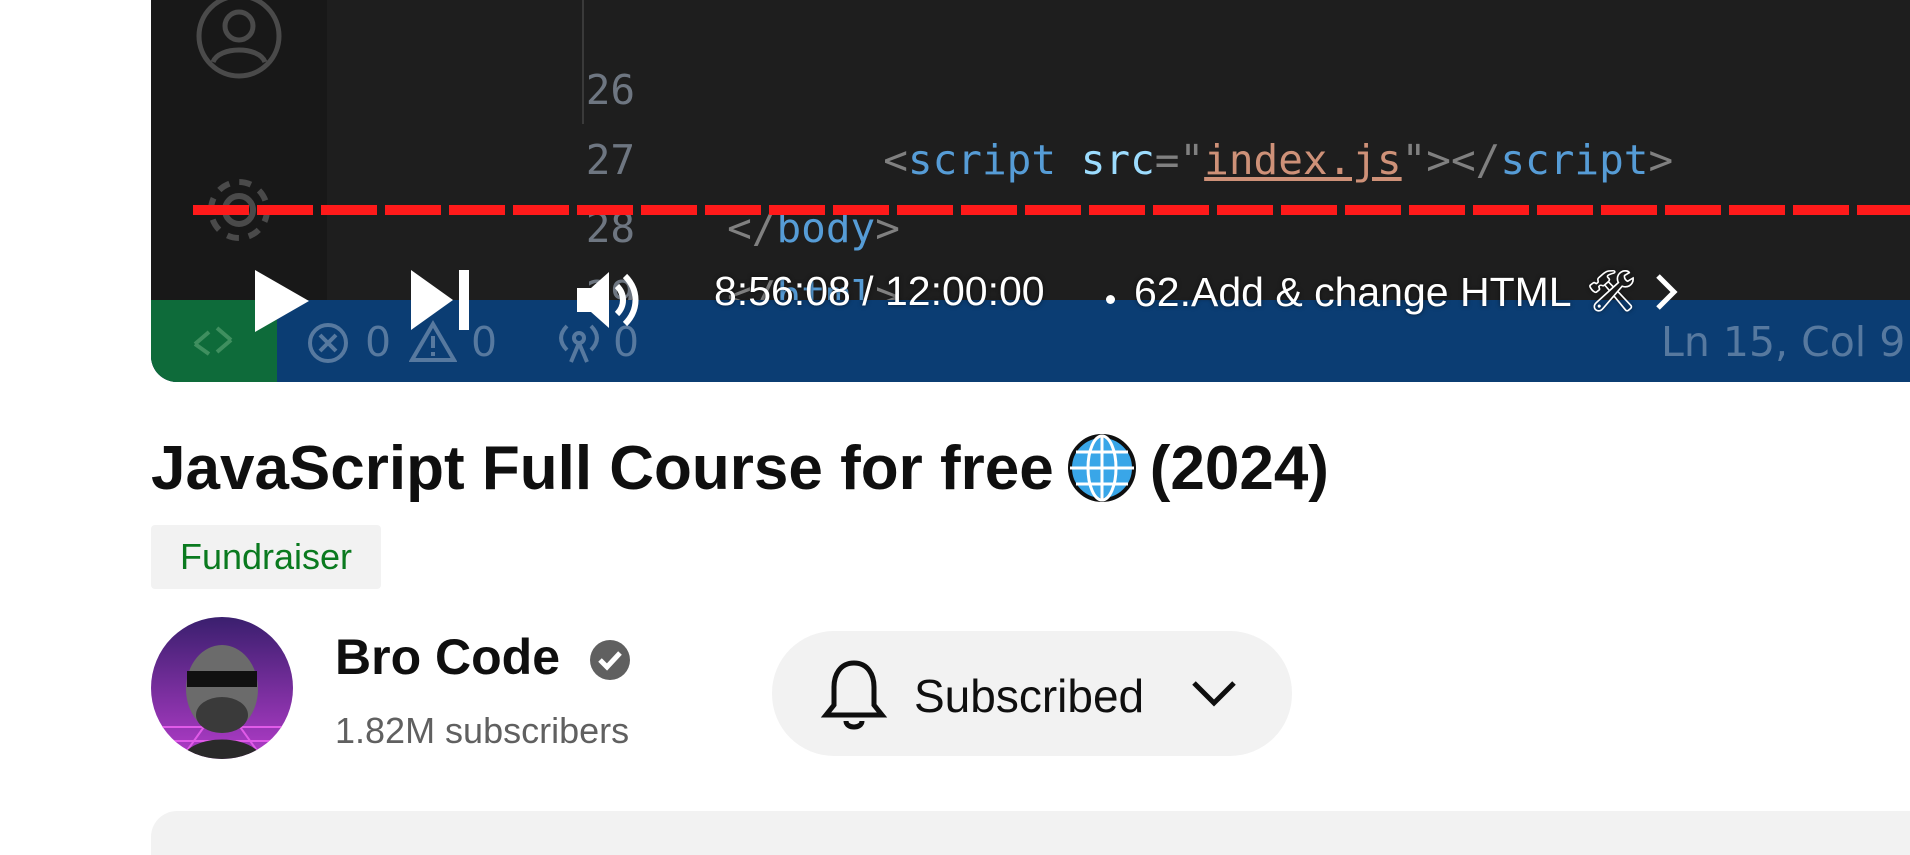 The width and height of the screenshot is (1910, 855). Describe the element at coordinates (282, 301) in the screenshot. I see `play-icon` at that location.